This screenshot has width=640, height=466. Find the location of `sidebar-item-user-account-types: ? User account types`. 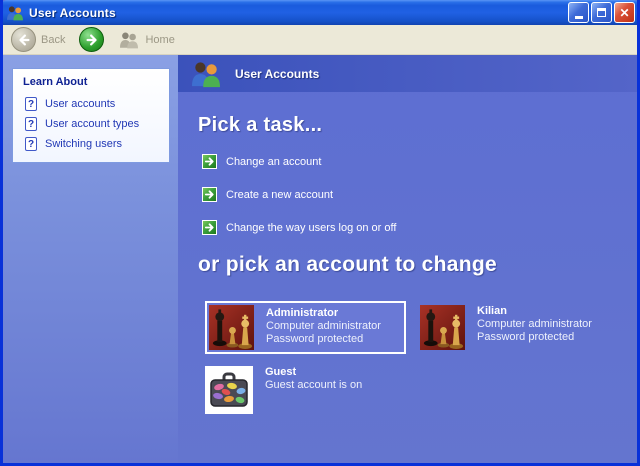

sidebar-item-user-account-types: ? User account types is located at coordinates (91, 124).